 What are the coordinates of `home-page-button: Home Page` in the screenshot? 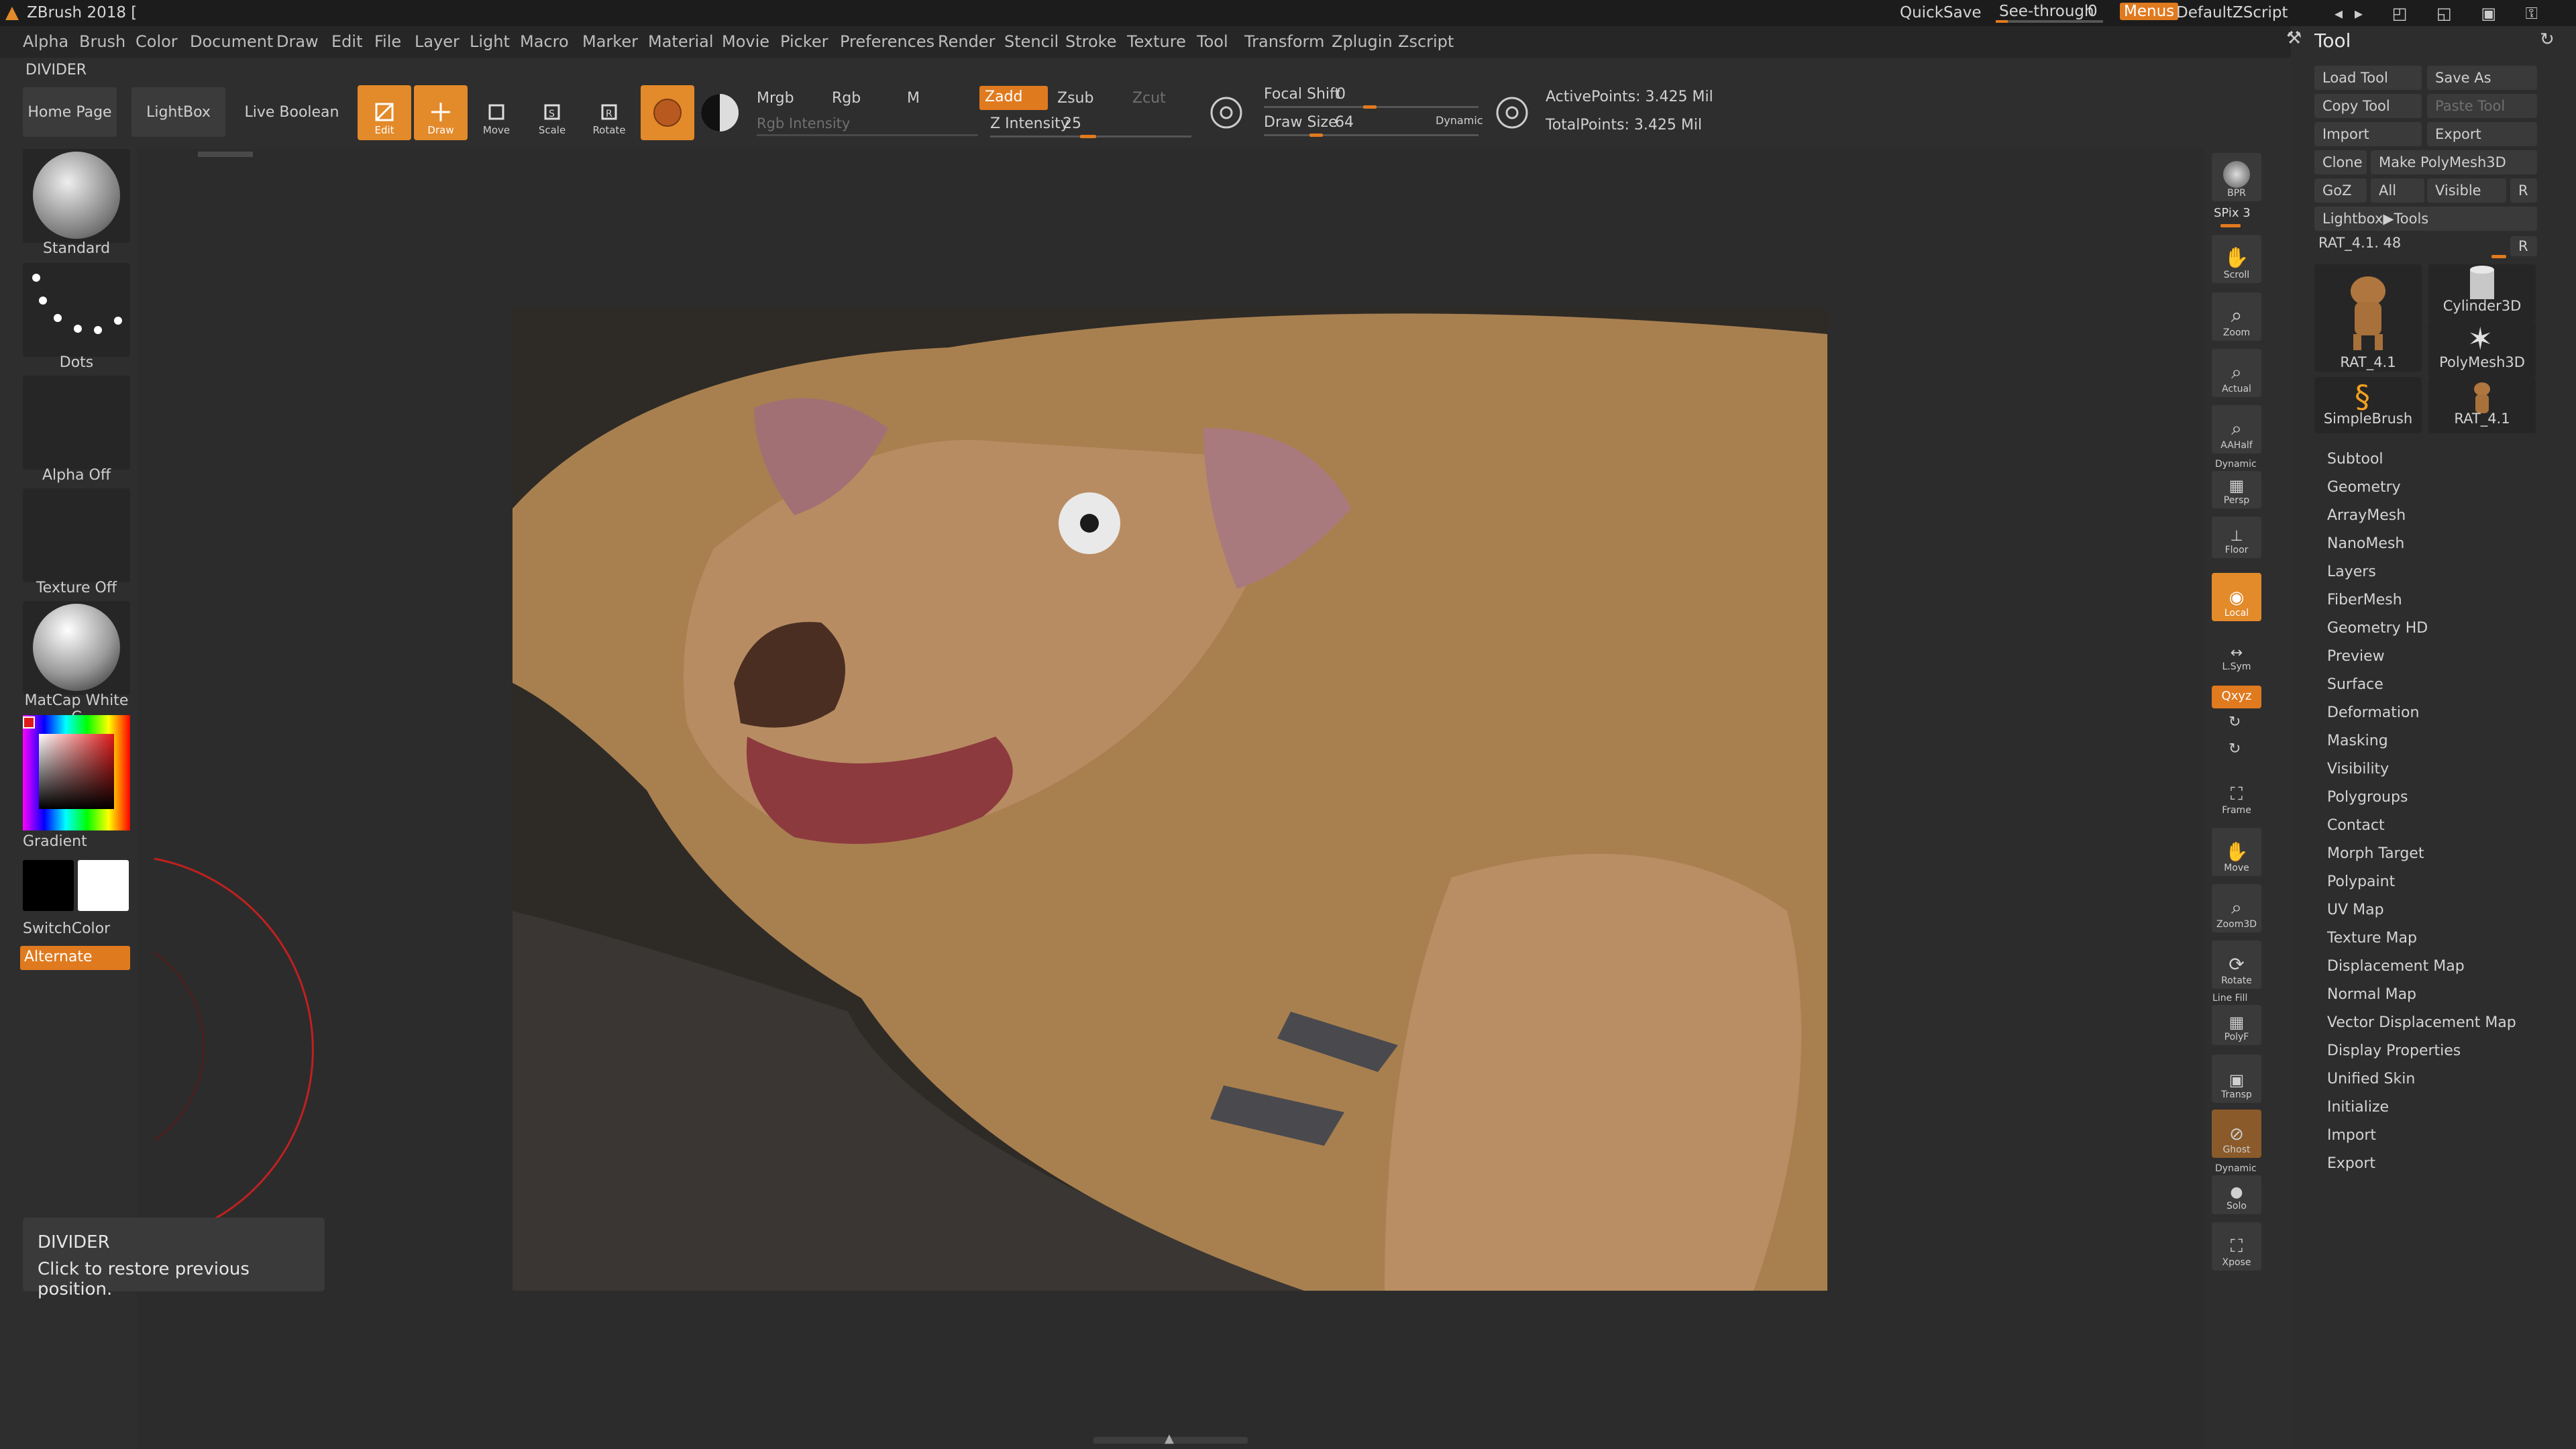 It's located at (70, 112).